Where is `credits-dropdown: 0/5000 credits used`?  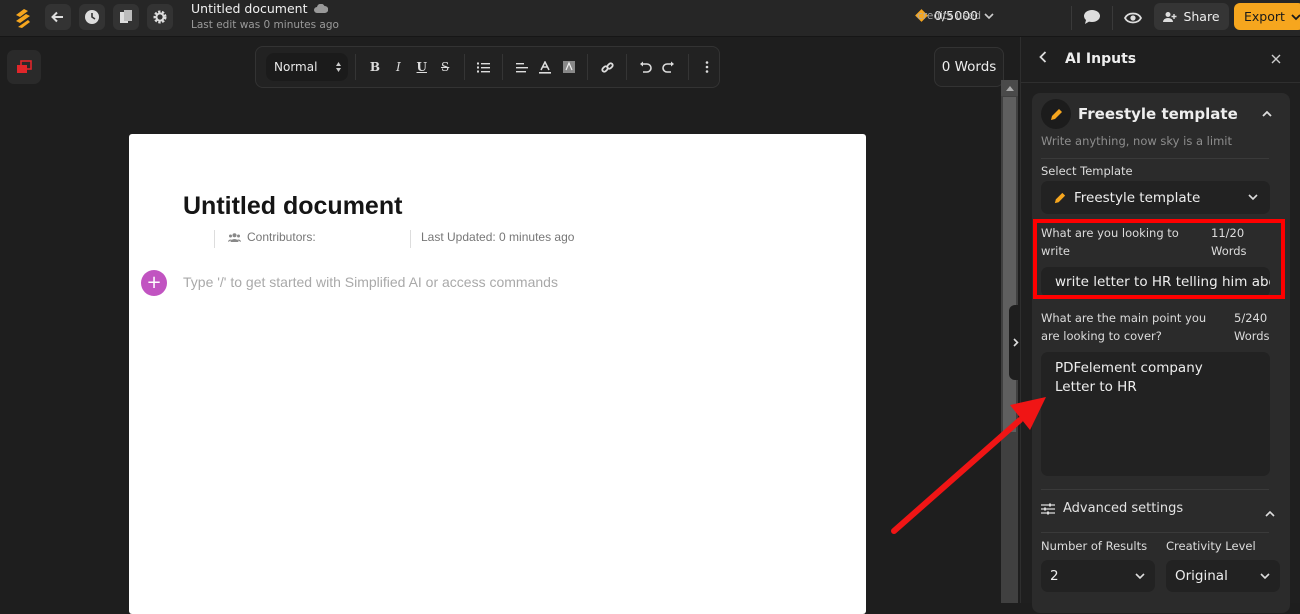 credits-dropdown: 0/5000 credits used is located at coordinates (954, 15).